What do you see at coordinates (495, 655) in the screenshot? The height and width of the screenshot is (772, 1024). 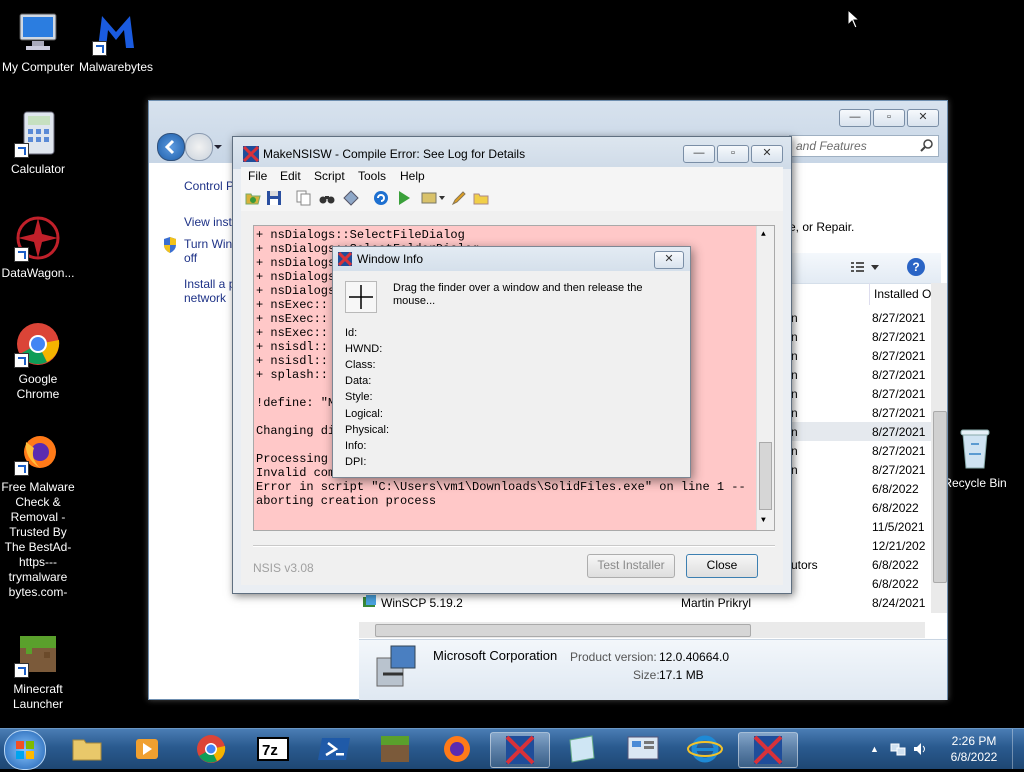 I see `details-company: Microsoft Corporation` at bounding box center [495, 655].